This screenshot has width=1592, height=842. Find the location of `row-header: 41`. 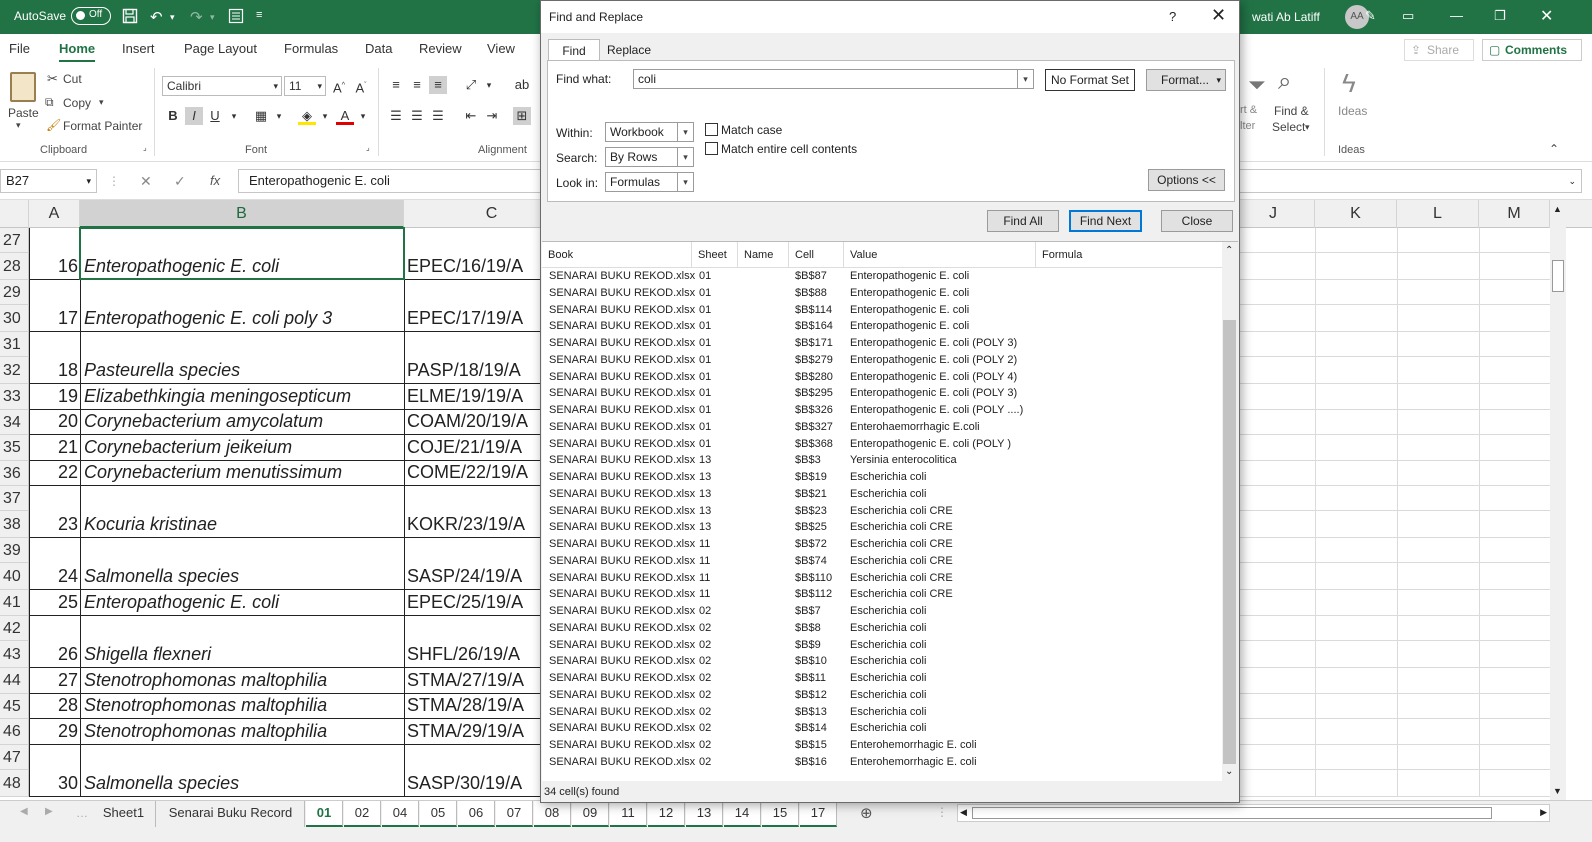

row-header: 41 is located at coordinates (14, 603).